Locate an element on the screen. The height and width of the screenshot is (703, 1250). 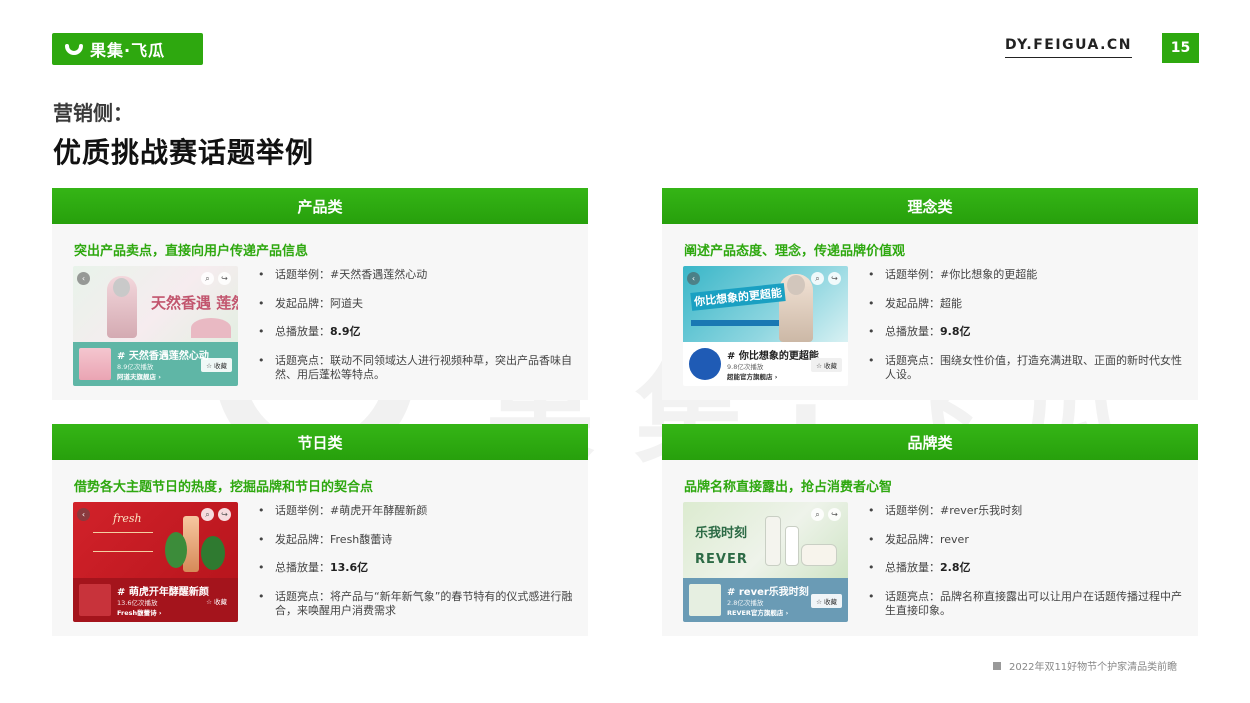
thumb-topic-tag: # 萌虎开年酵醒新颜 is located at coordinates (163, 592).